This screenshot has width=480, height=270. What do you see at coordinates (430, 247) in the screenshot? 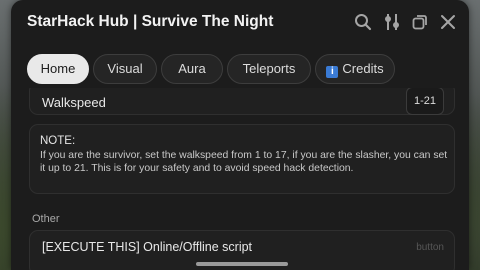
I see `button-type-hint: button` at bounding box center [430, 247].